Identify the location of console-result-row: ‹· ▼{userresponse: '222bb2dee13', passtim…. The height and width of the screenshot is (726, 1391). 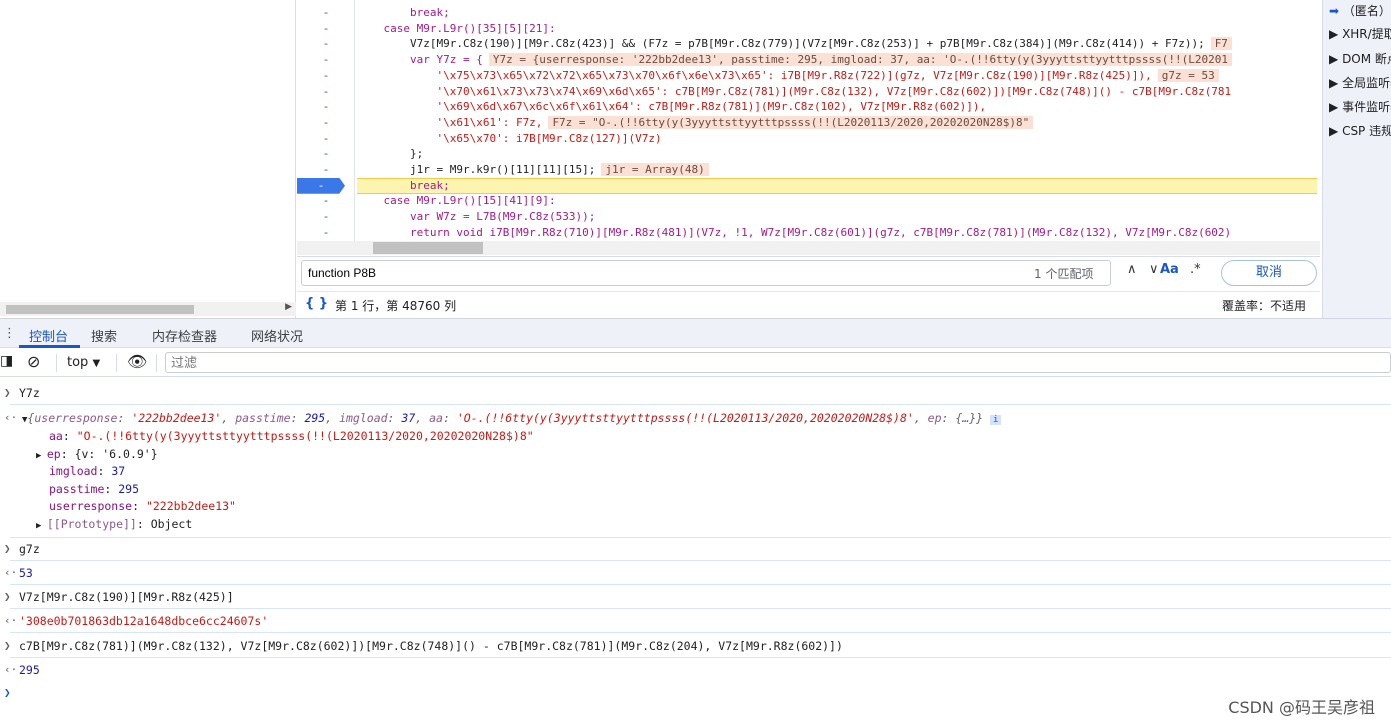
(695, 418).